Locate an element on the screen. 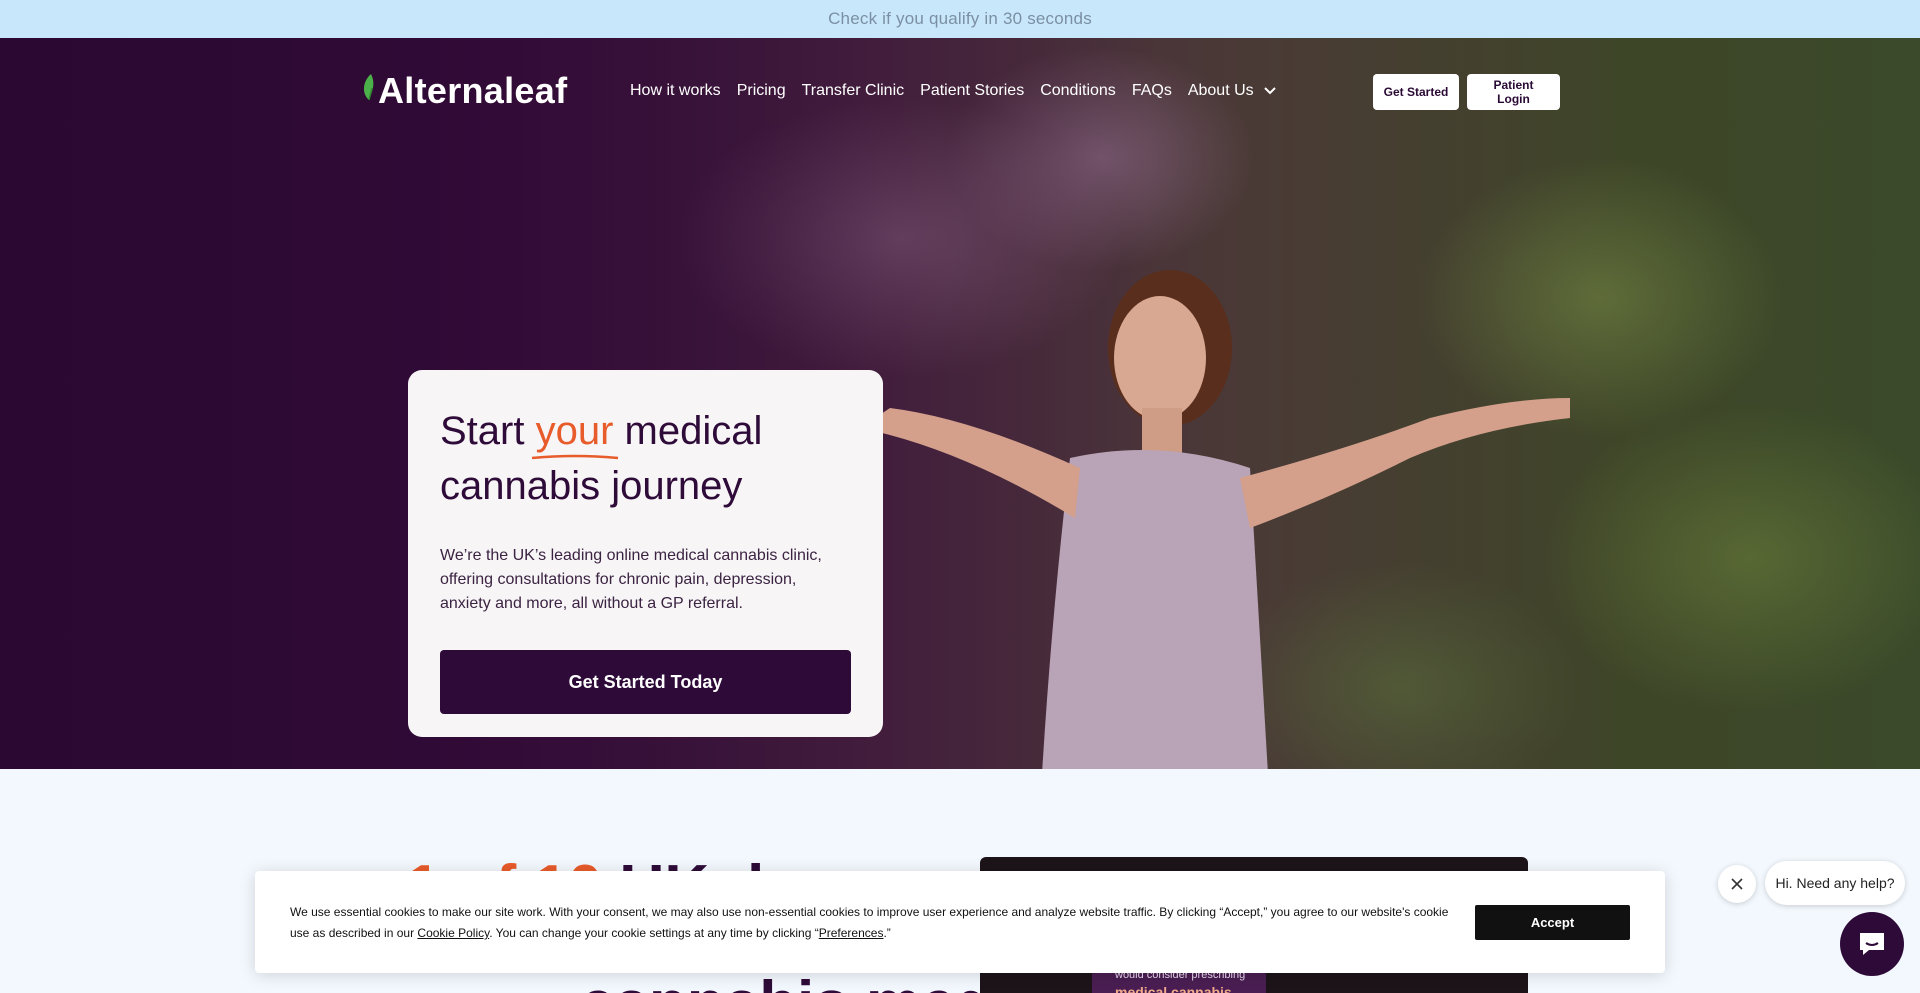 This screenshot has height=993, width=1920. nav-conditions: Conditions is located at coordinates (1078, 91).